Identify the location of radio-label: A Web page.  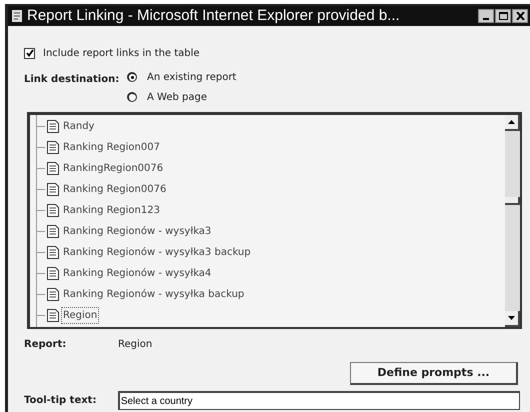
(177, 97).